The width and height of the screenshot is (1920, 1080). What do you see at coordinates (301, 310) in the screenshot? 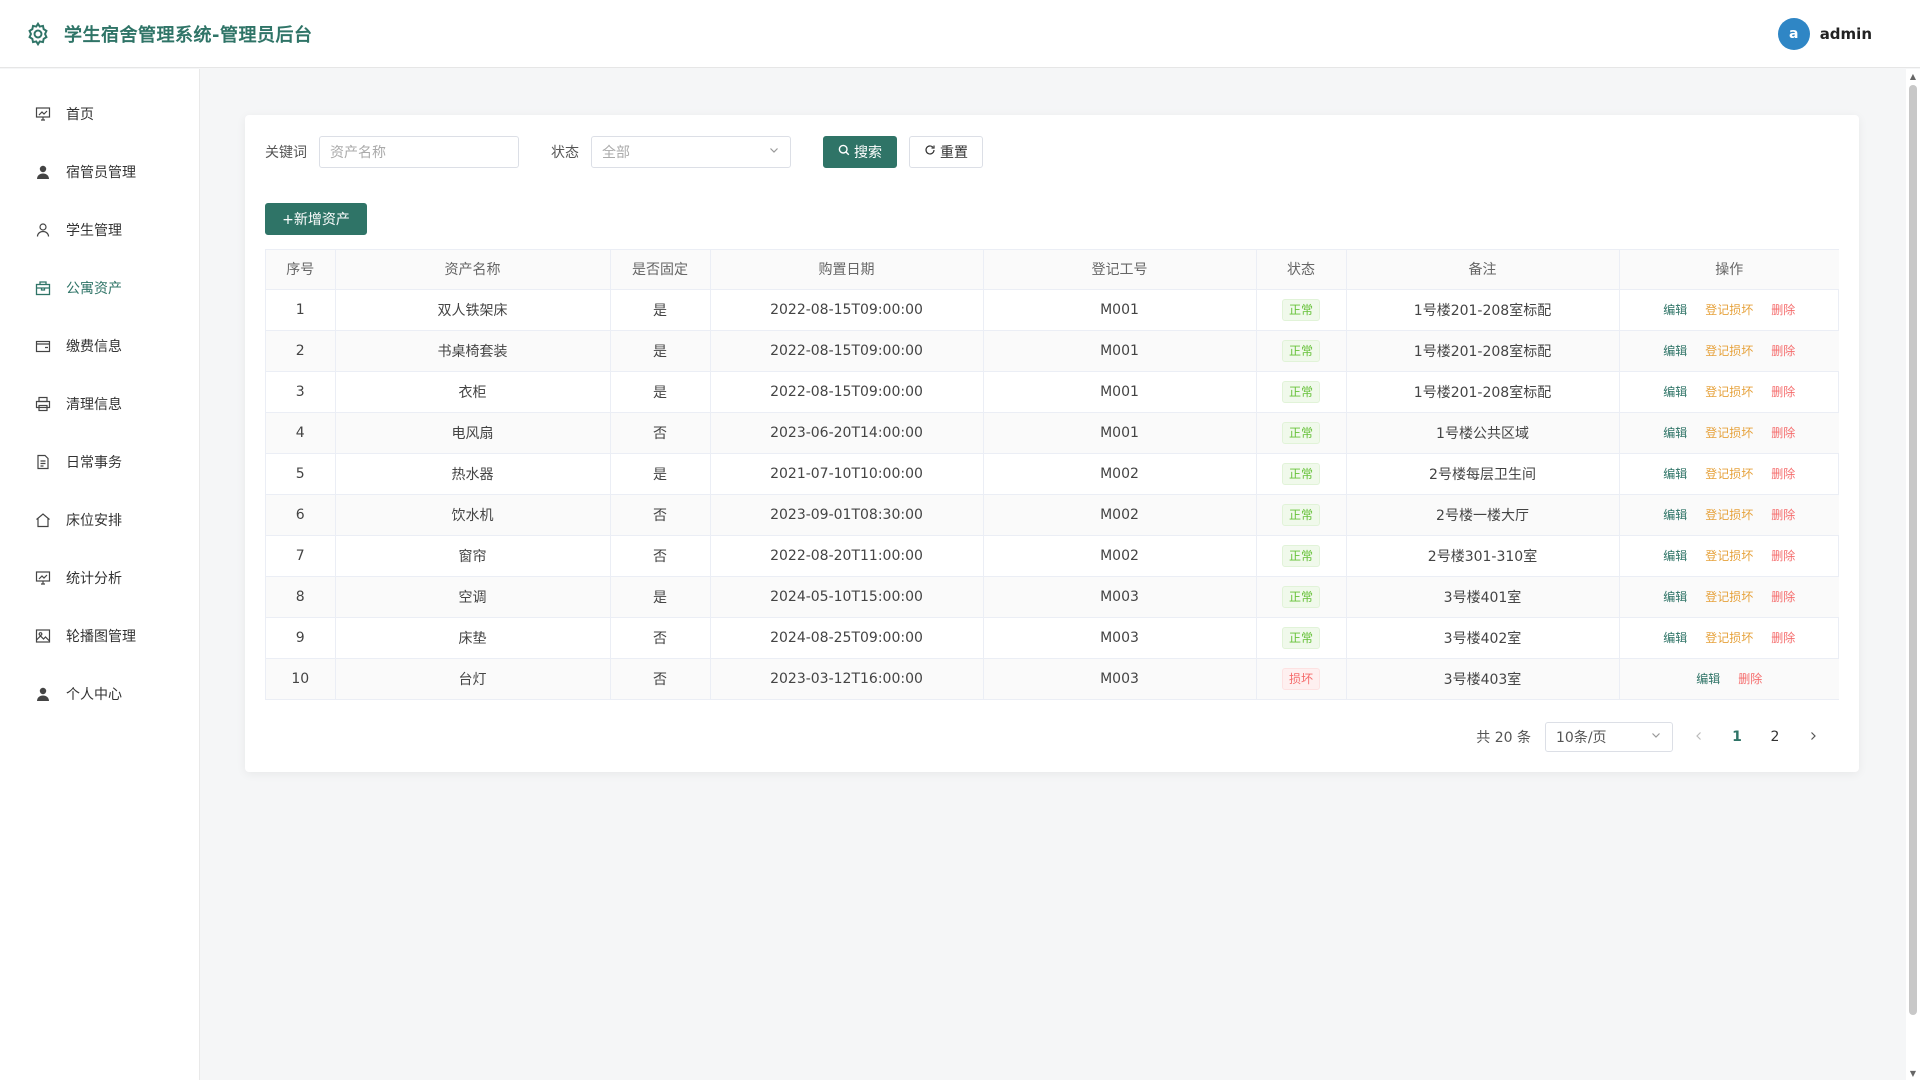
I see `cell-no: 1` at bounding box center [301, 310].